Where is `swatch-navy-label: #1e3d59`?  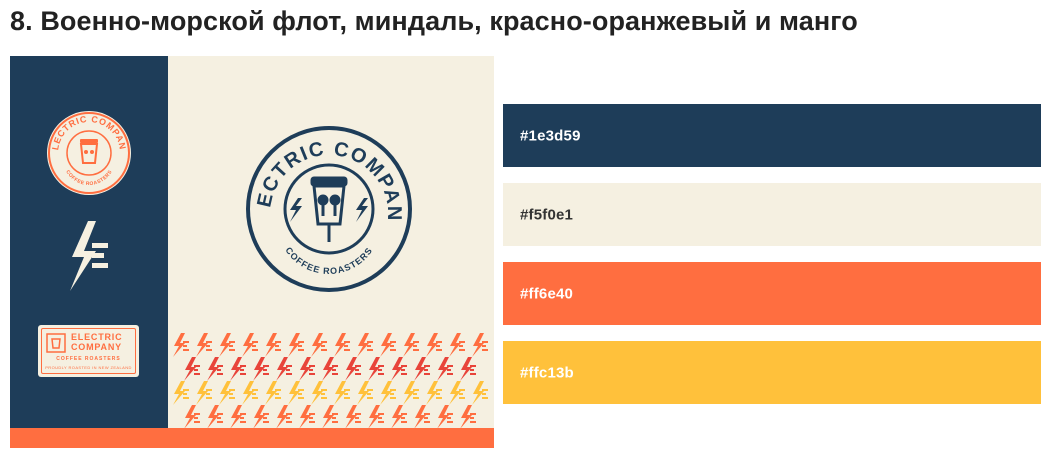 swatch-navy-label: #1e3d59 is located at coordinates (550, 135).